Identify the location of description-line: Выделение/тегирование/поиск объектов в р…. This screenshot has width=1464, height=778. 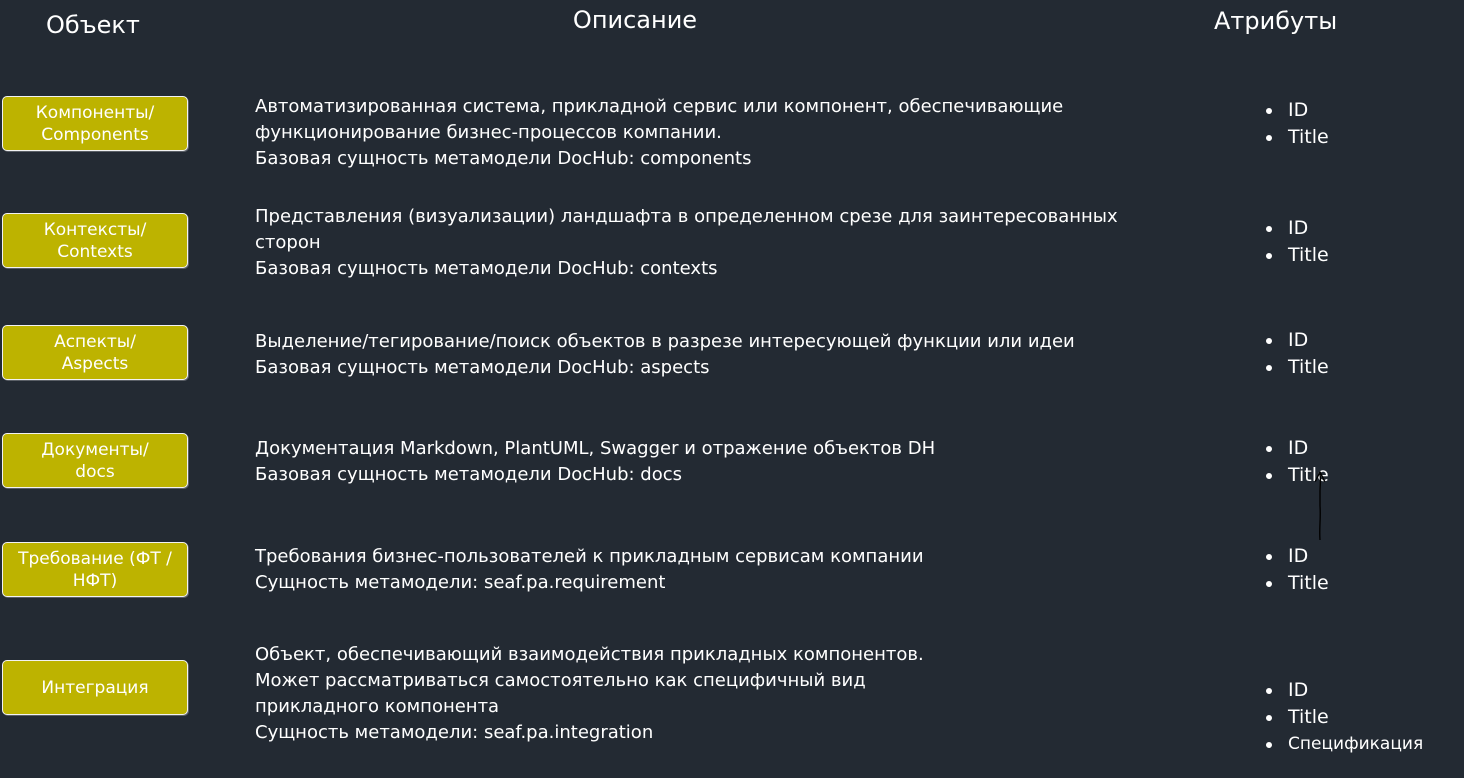
(665, 341).